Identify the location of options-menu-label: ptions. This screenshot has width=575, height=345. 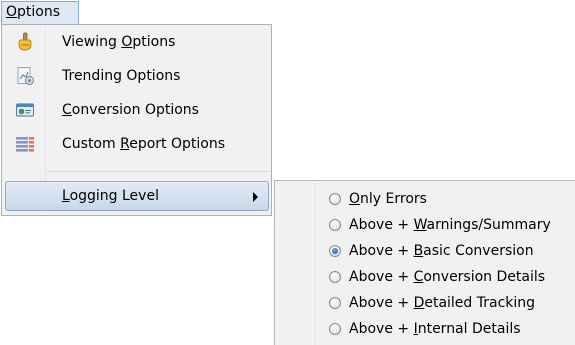
(39, 12).